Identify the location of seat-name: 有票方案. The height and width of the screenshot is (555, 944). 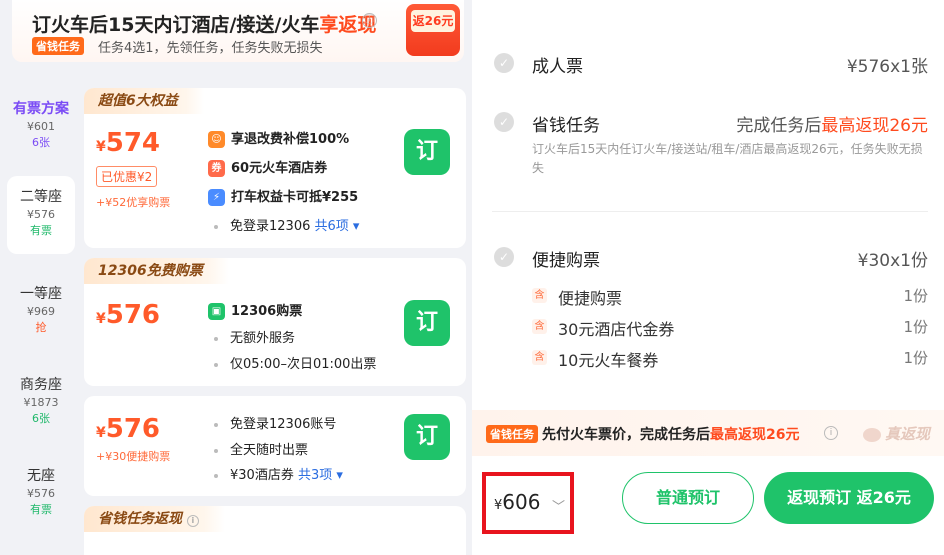
(41, 109).